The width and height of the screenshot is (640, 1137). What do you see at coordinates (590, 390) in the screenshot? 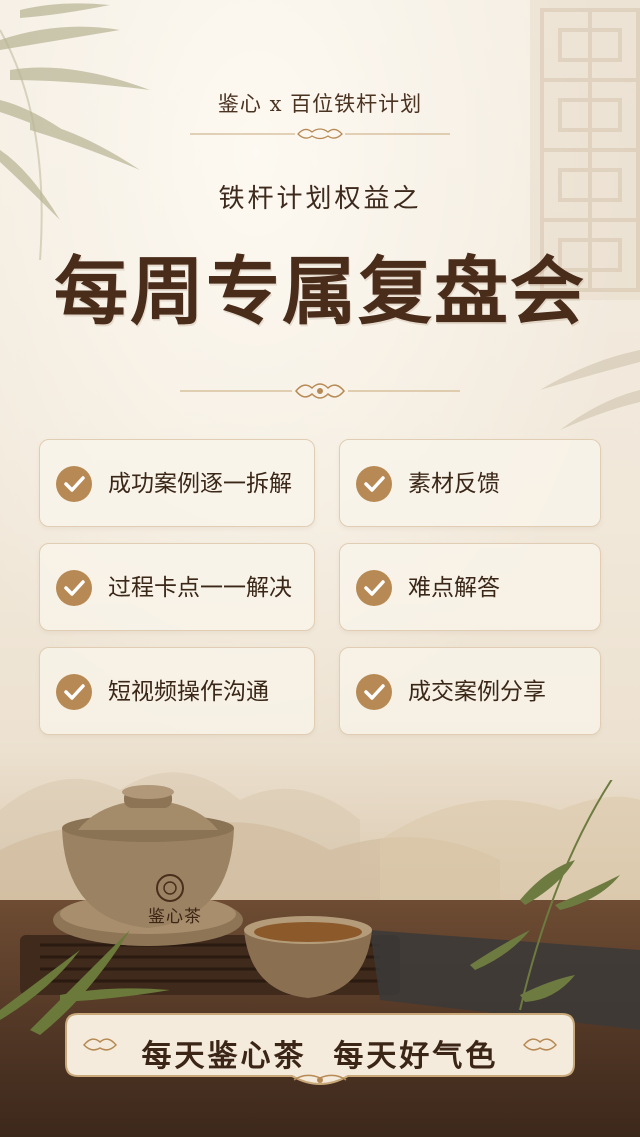
I see `leaf-shadow-decoration` at bounding box center [590, 390].